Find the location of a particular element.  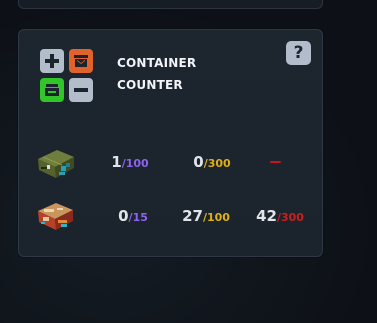

card-title-line-2: COUNTER is located at coordinates (150, 85).